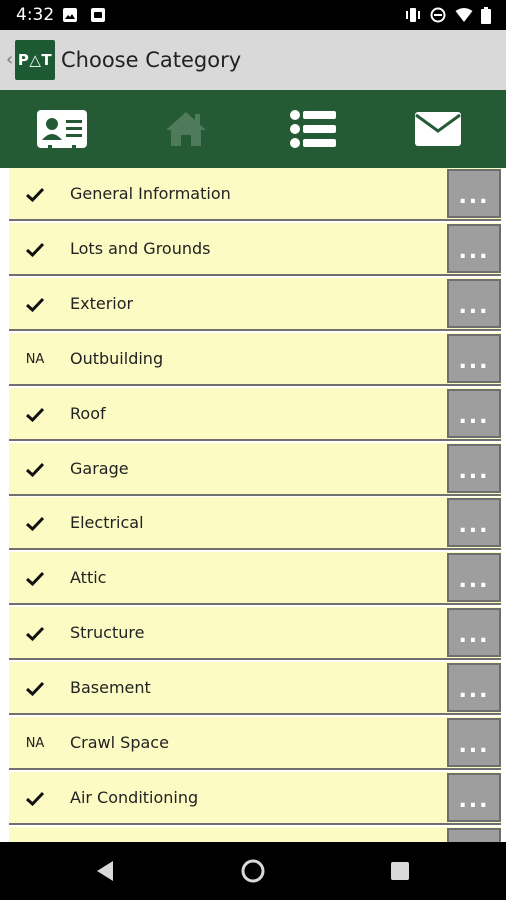 The height and width of the screenshot is (900, 506). I want to click on list-button, so click(313, 129).